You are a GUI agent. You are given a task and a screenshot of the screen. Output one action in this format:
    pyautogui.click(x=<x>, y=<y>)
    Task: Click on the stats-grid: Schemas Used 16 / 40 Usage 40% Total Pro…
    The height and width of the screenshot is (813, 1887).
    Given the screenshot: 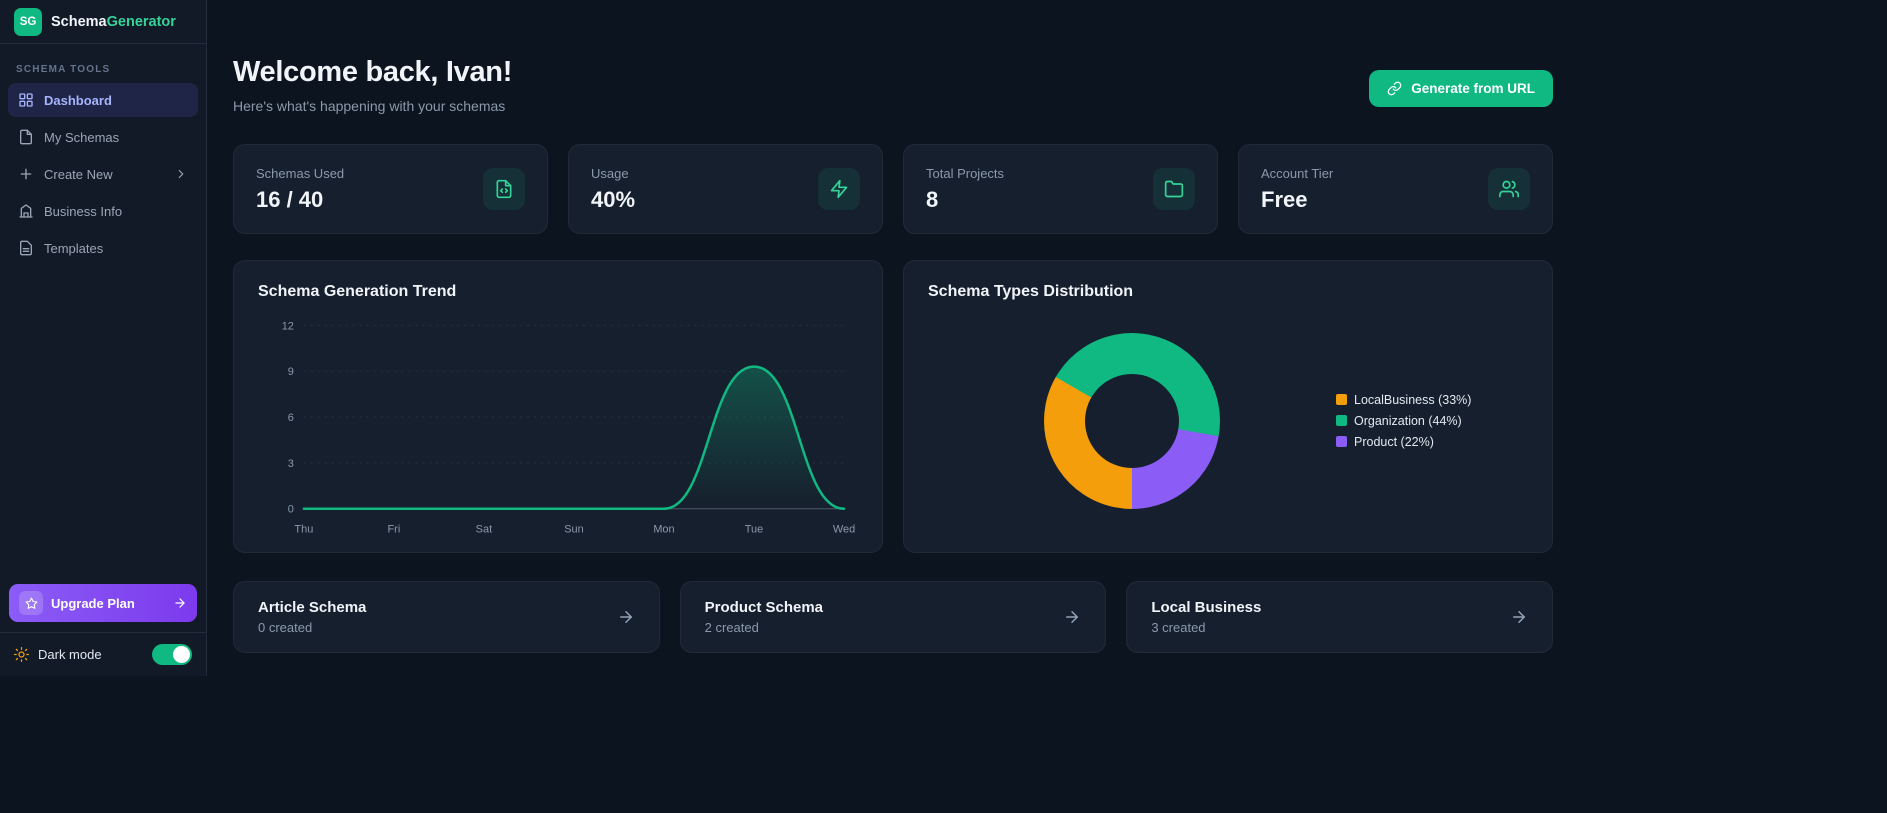 What is the action you would take?
    pyautogui.click(x=893, y=189)
    